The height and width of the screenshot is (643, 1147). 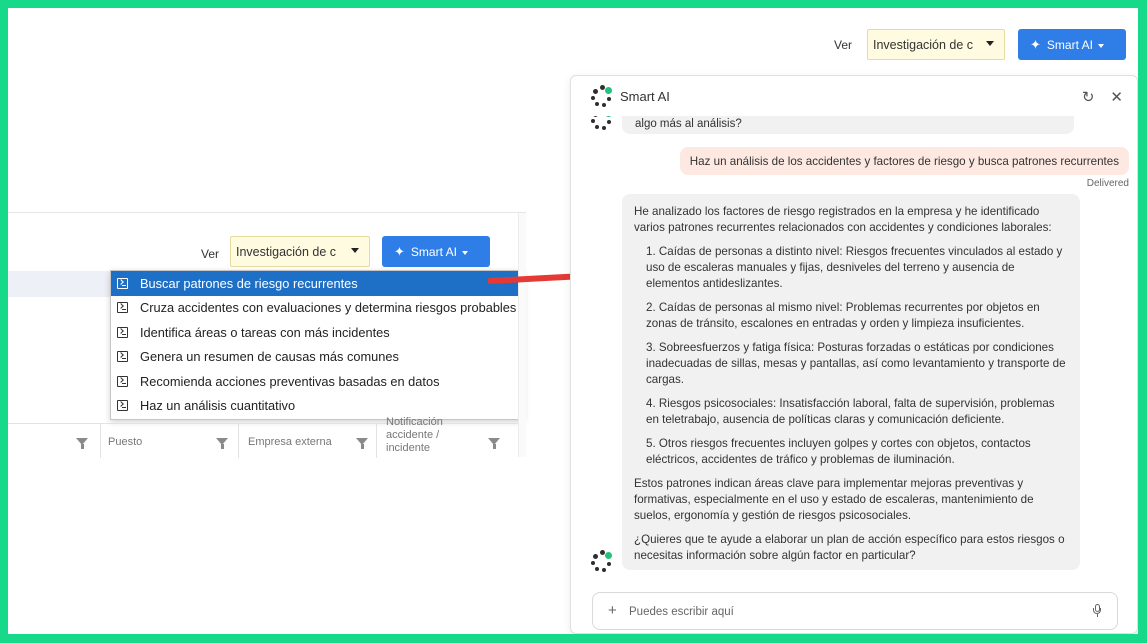 I want to click on chat-input, so click(x=849, y=612).